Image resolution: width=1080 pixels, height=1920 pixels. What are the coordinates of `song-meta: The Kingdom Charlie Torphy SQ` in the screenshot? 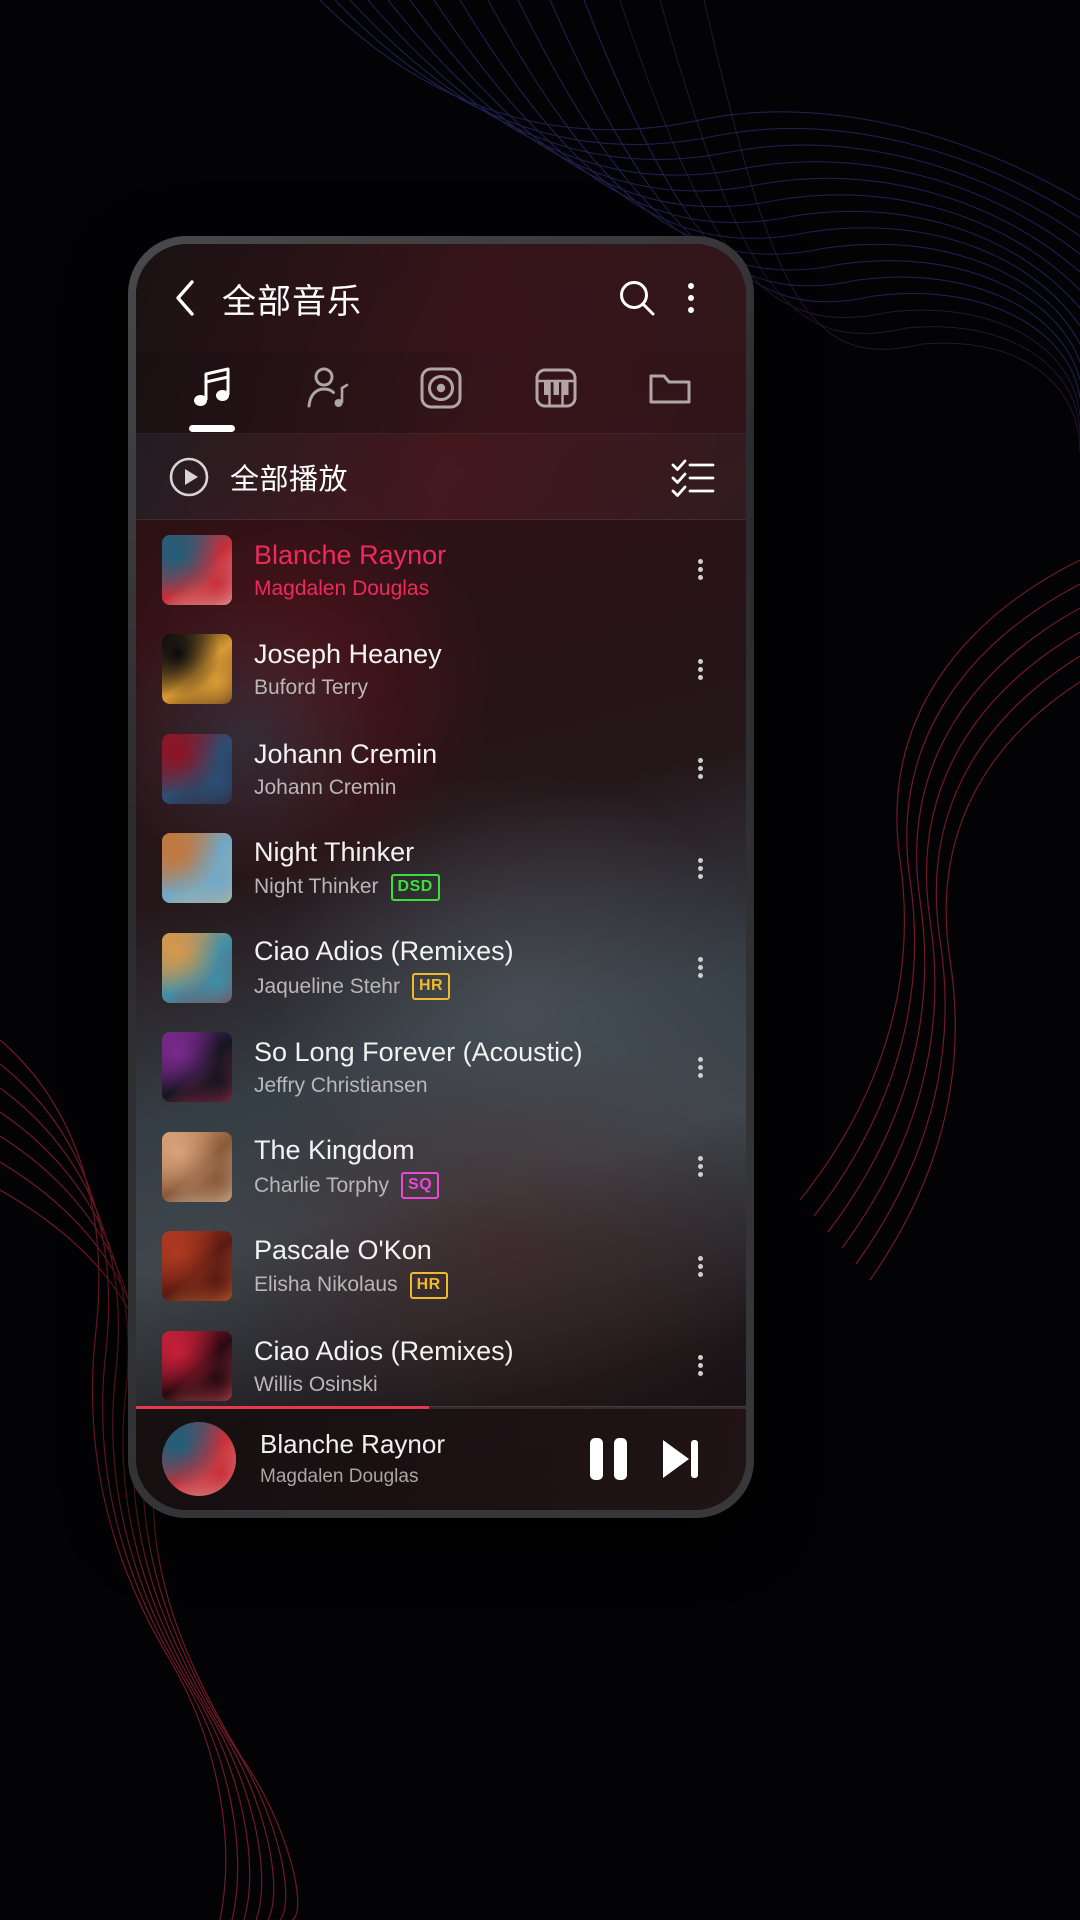 It's located at (466, 1167).